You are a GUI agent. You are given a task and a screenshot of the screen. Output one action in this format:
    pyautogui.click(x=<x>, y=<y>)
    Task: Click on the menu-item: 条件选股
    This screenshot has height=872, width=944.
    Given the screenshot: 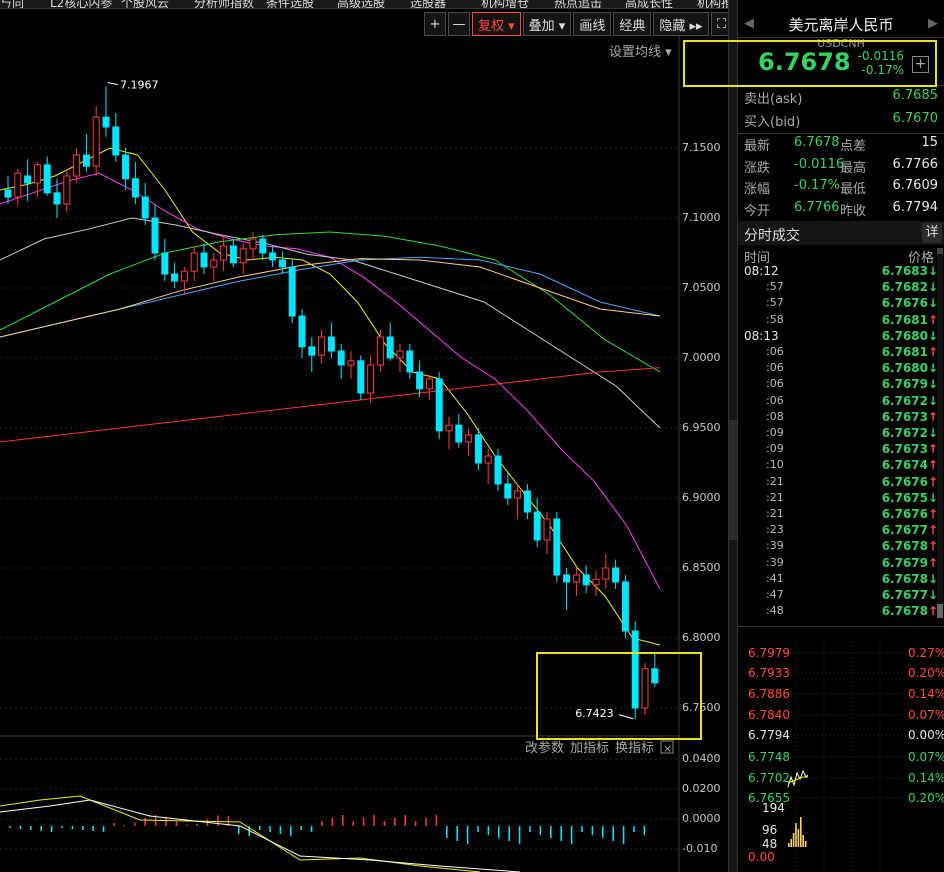 What is the action you would take?
    pyautogui.click(x=290, y=4)
    